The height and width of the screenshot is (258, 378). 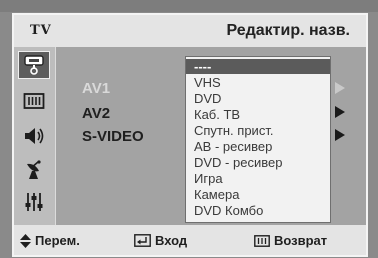 I want to click on return-hint: Возврат, so click(x=290, y=240).